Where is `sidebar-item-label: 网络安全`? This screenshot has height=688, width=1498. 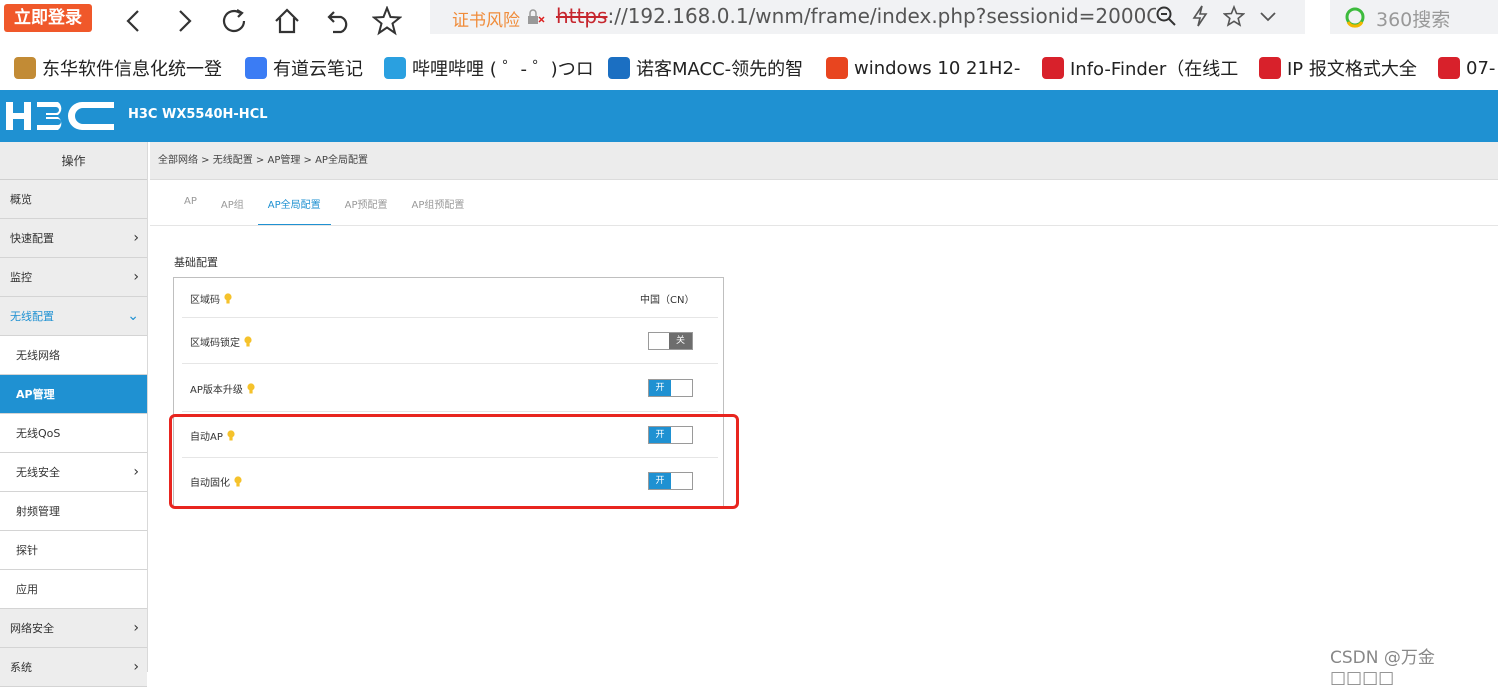
sidebar-item-label: 网络安全 is located at coordinates (32, 628).